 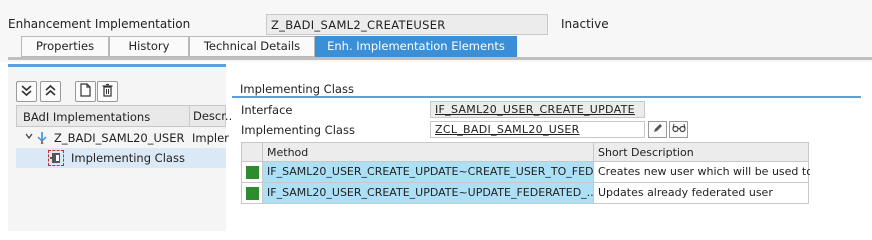 What do you see at coordinates (407, 24) in the screenshot?
I see `enhancement-implementation-field: Z_BADI_SAML2_CREATEUSER` at bounding box center [407, 24].